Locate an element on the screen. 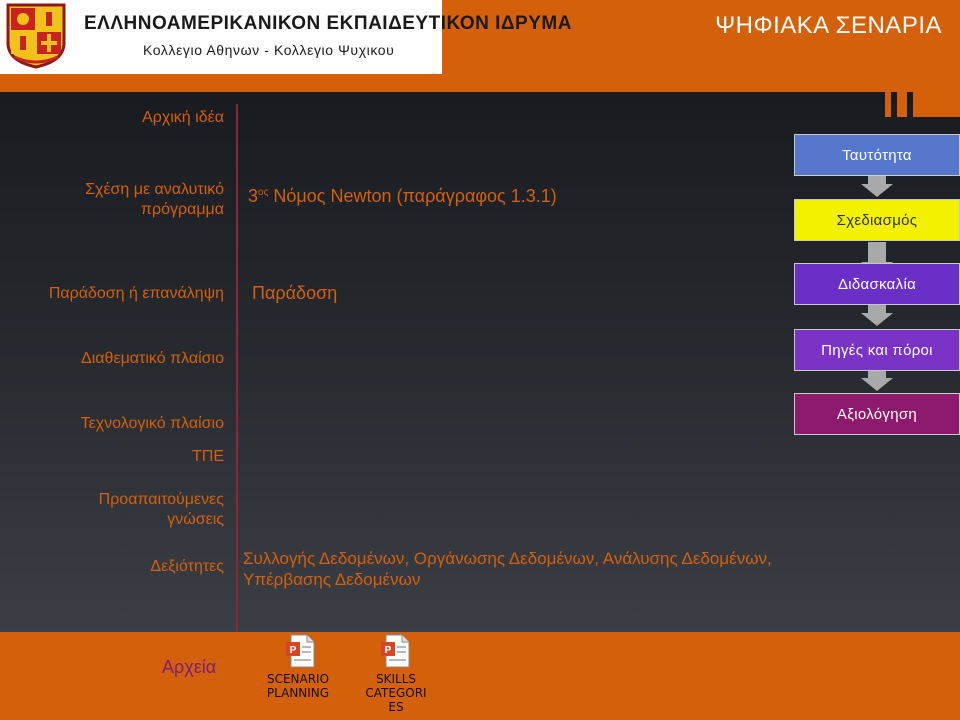  footer-files-label: Αρχεία is located at coordinates (189, 667).